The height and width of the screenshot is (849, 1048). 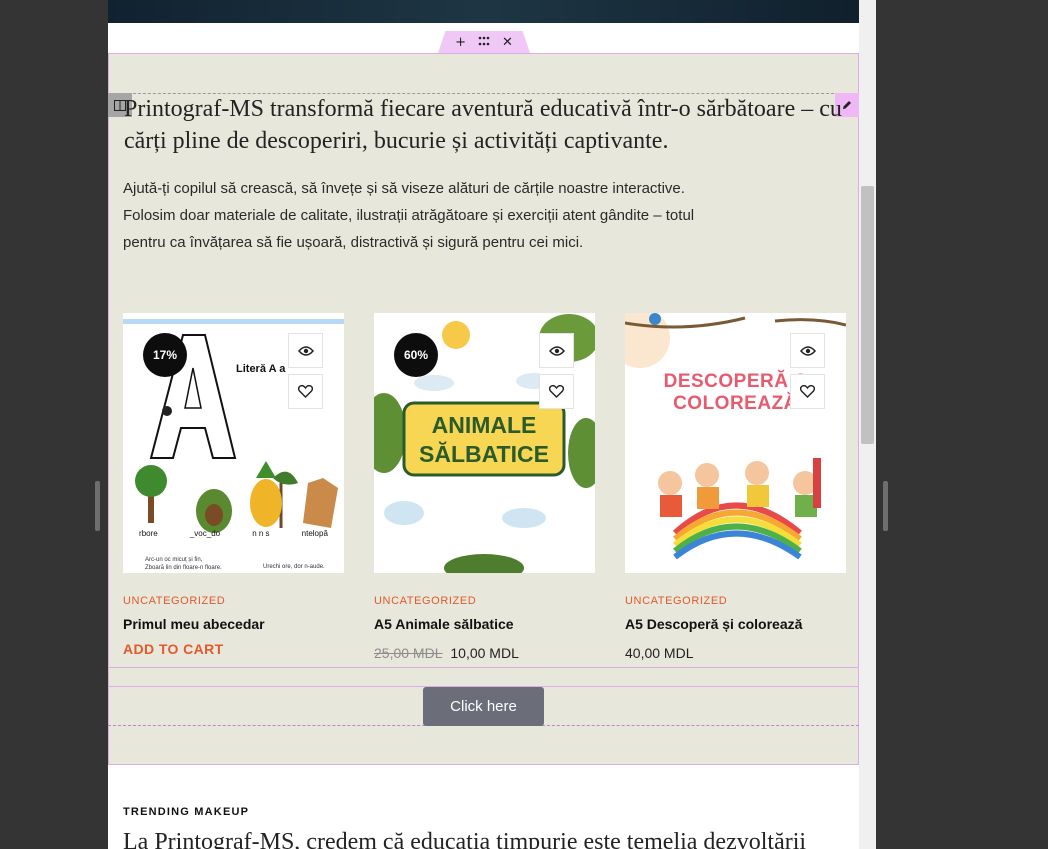 What do you see at coordinates (735, 624) in the screenshot?
I see `product-title: A5 Descoperă și colorează` at bounding box center [735, 624].